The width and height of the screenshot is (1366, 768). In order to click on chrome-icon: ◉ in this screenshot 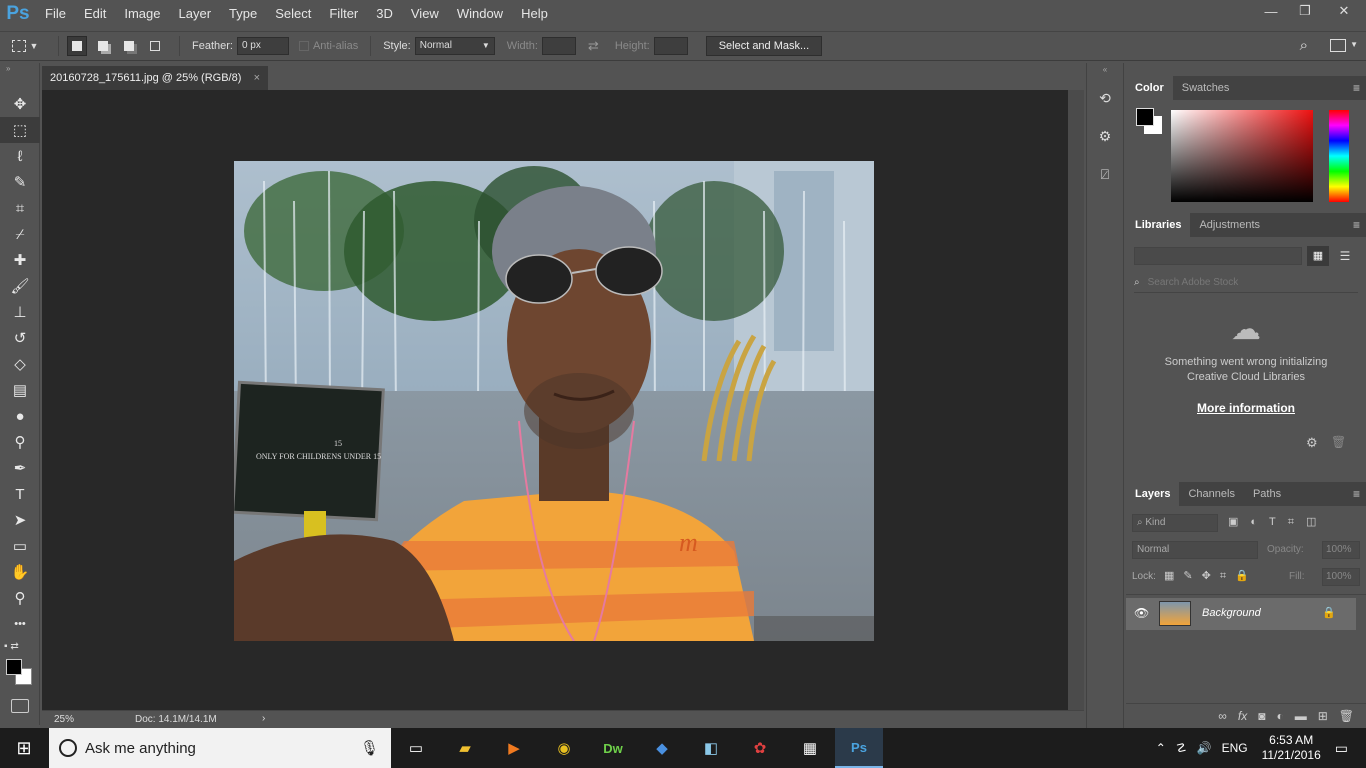, I will do `click(564, 748)`.